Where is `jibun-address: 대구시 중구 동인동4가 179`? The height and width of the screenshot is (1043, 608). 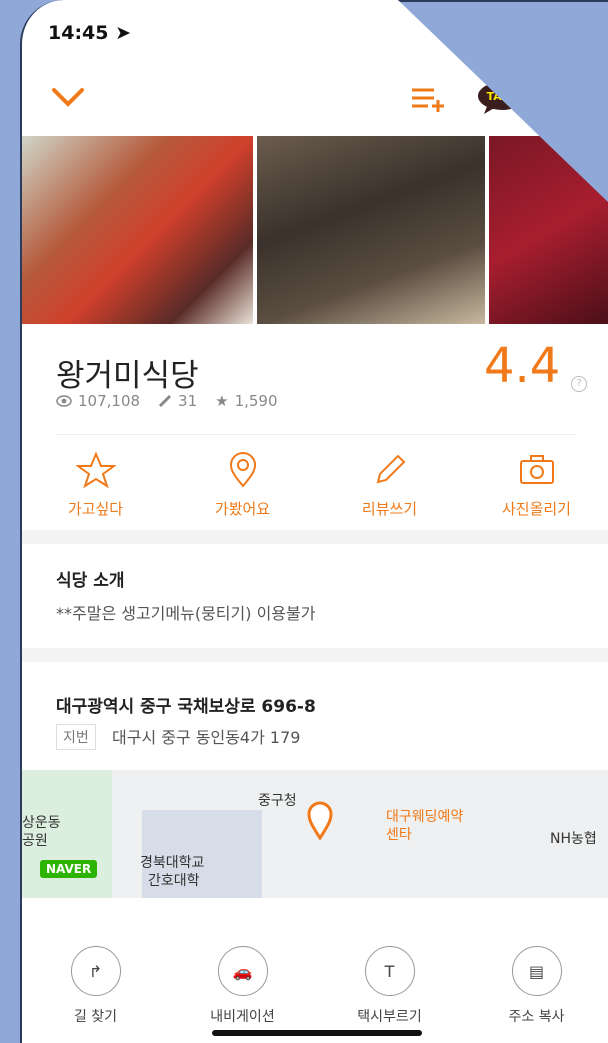
jibun-address: 대구시 중구 동인동4가 179 is located at coordinates (206, 737).